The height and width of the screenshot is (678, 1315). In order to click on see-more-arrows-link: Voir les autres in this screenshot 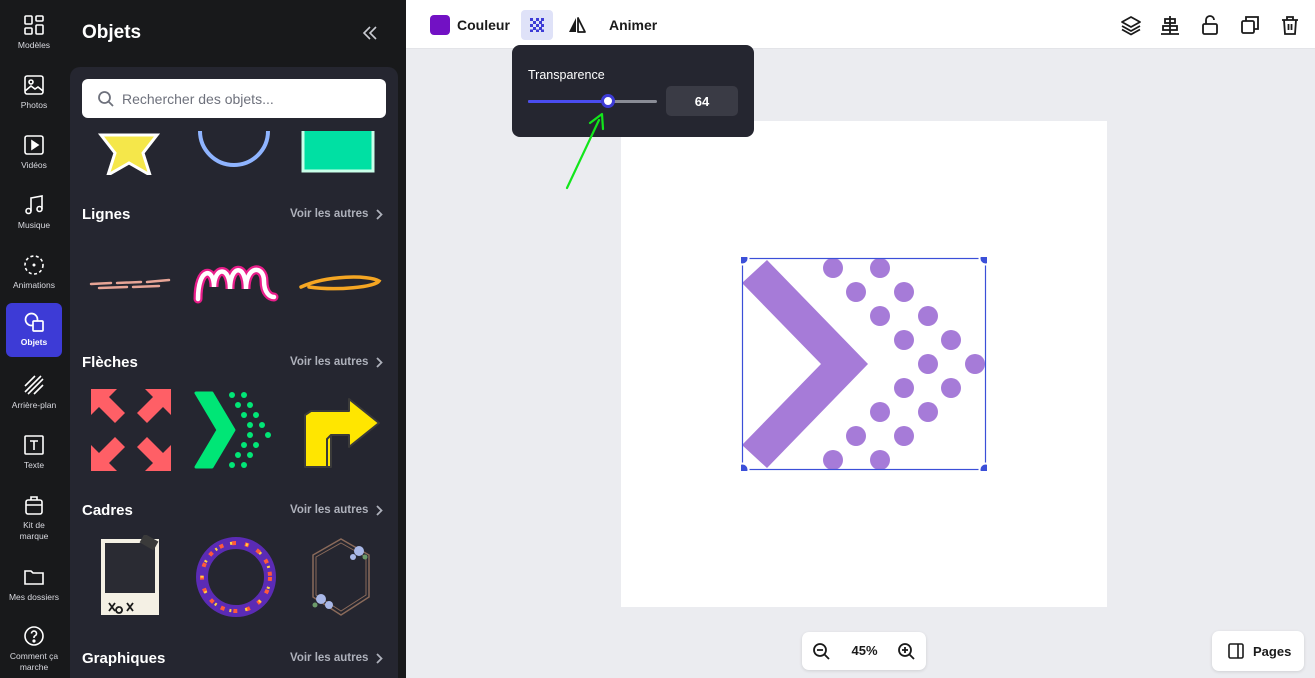, I will do `click(337, 362)`.